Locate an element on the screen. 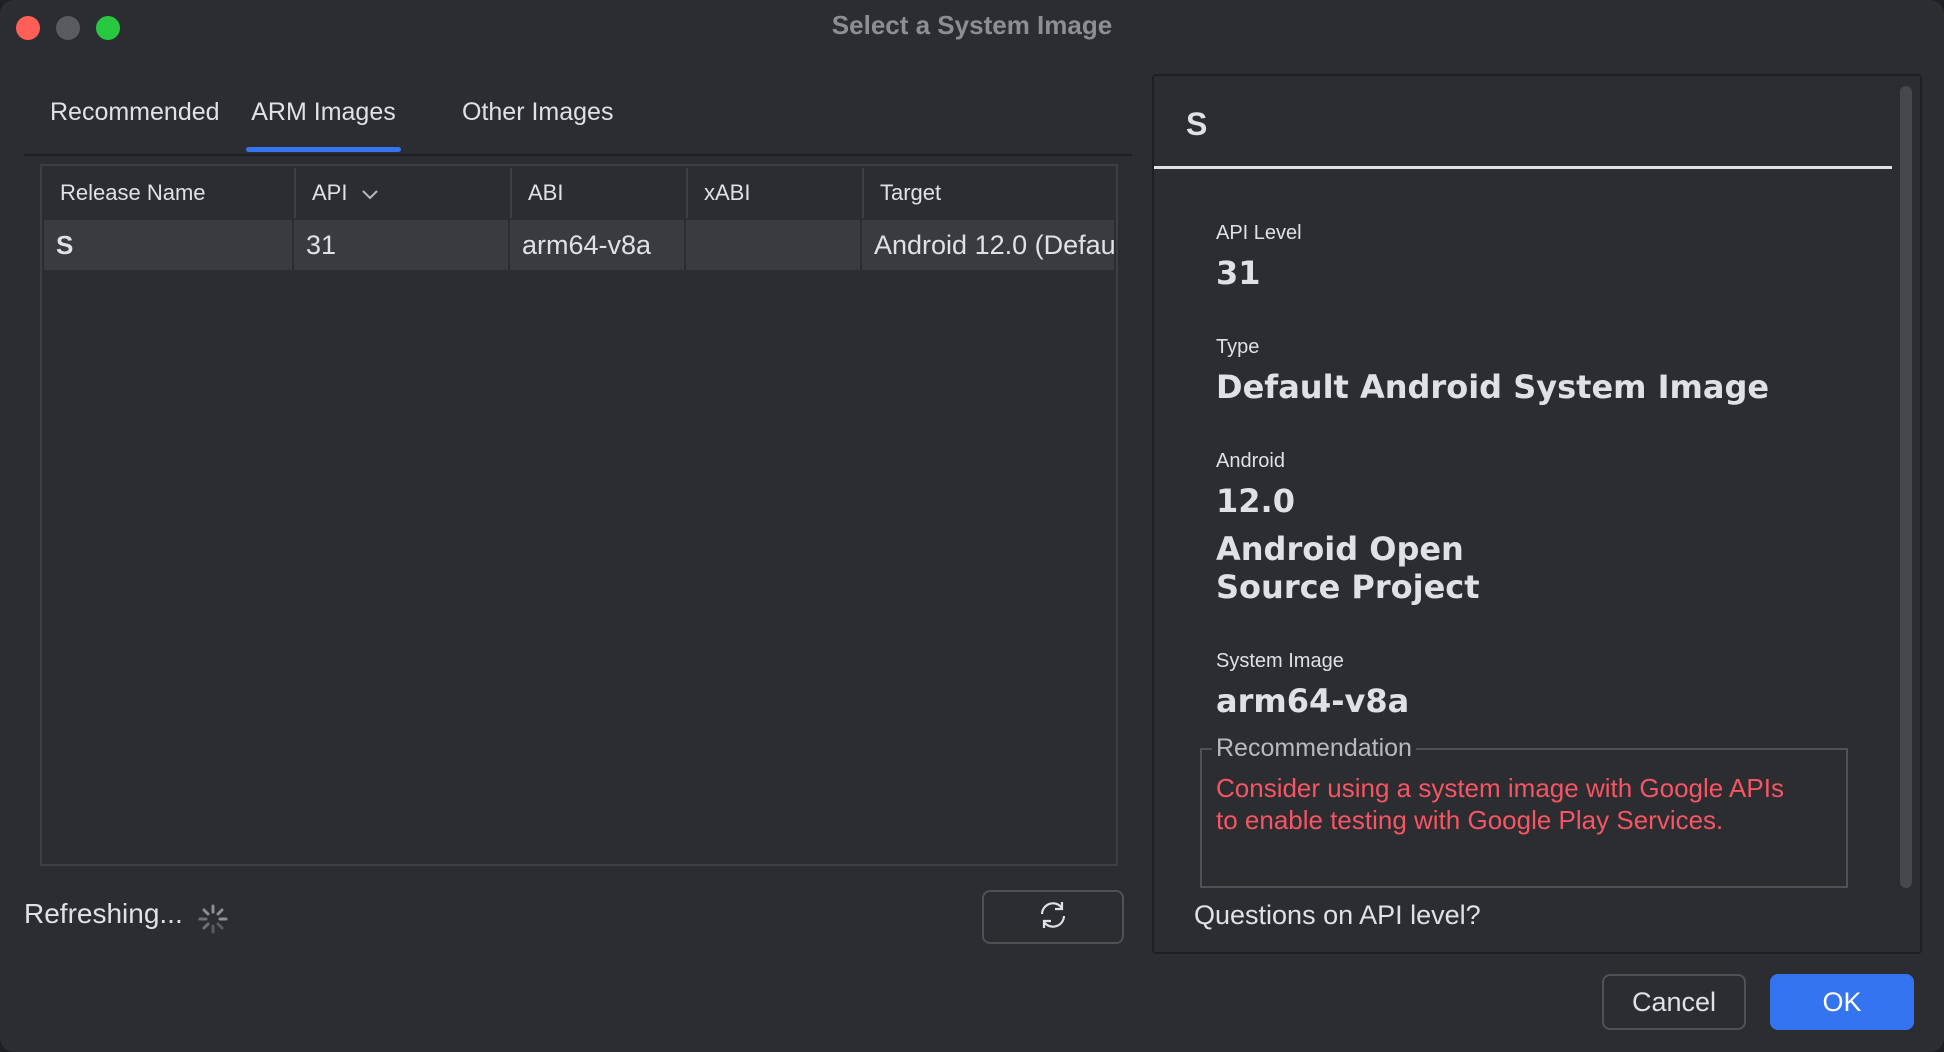  column-header-api: API is located at coordinates (404, 193).